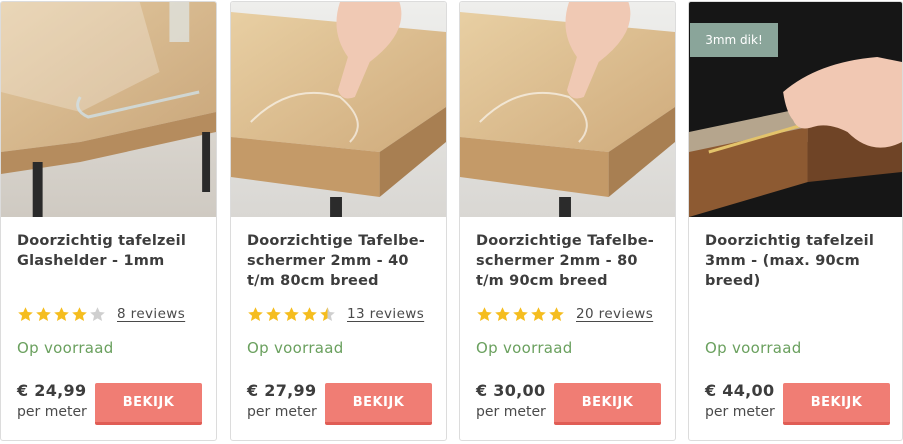  What do you see at coordinates (734, 40) in the screenshot?
I see `thickness-badge: 3mm dik!` at bounding box center [734, 40].